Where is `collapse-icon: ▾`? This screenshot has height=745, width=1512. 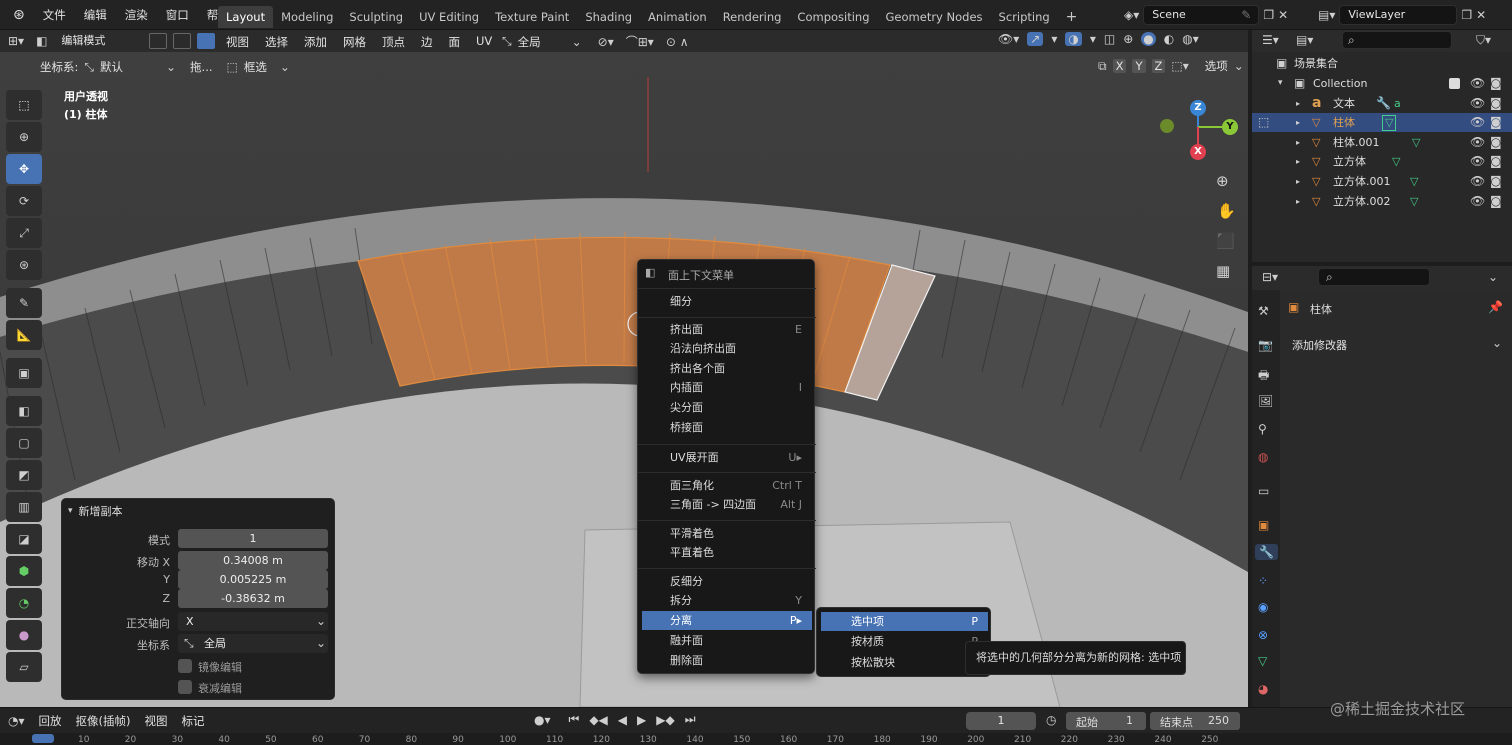 collapse-icon: ▾ is located at coordinates (70, 511).